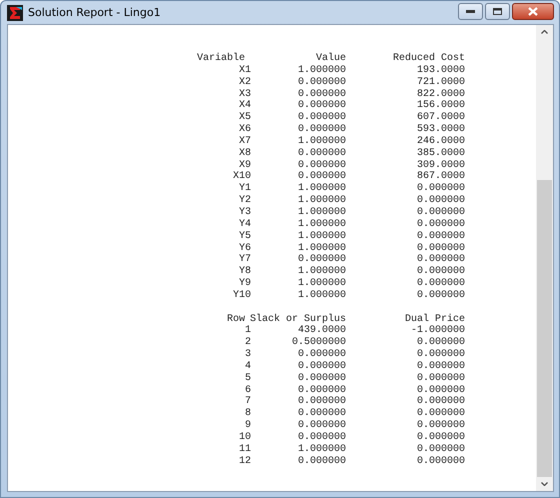 This screenshot has height=498, width=560. I want to click on table-cell-text: 0.5000000, so click(318, 343).